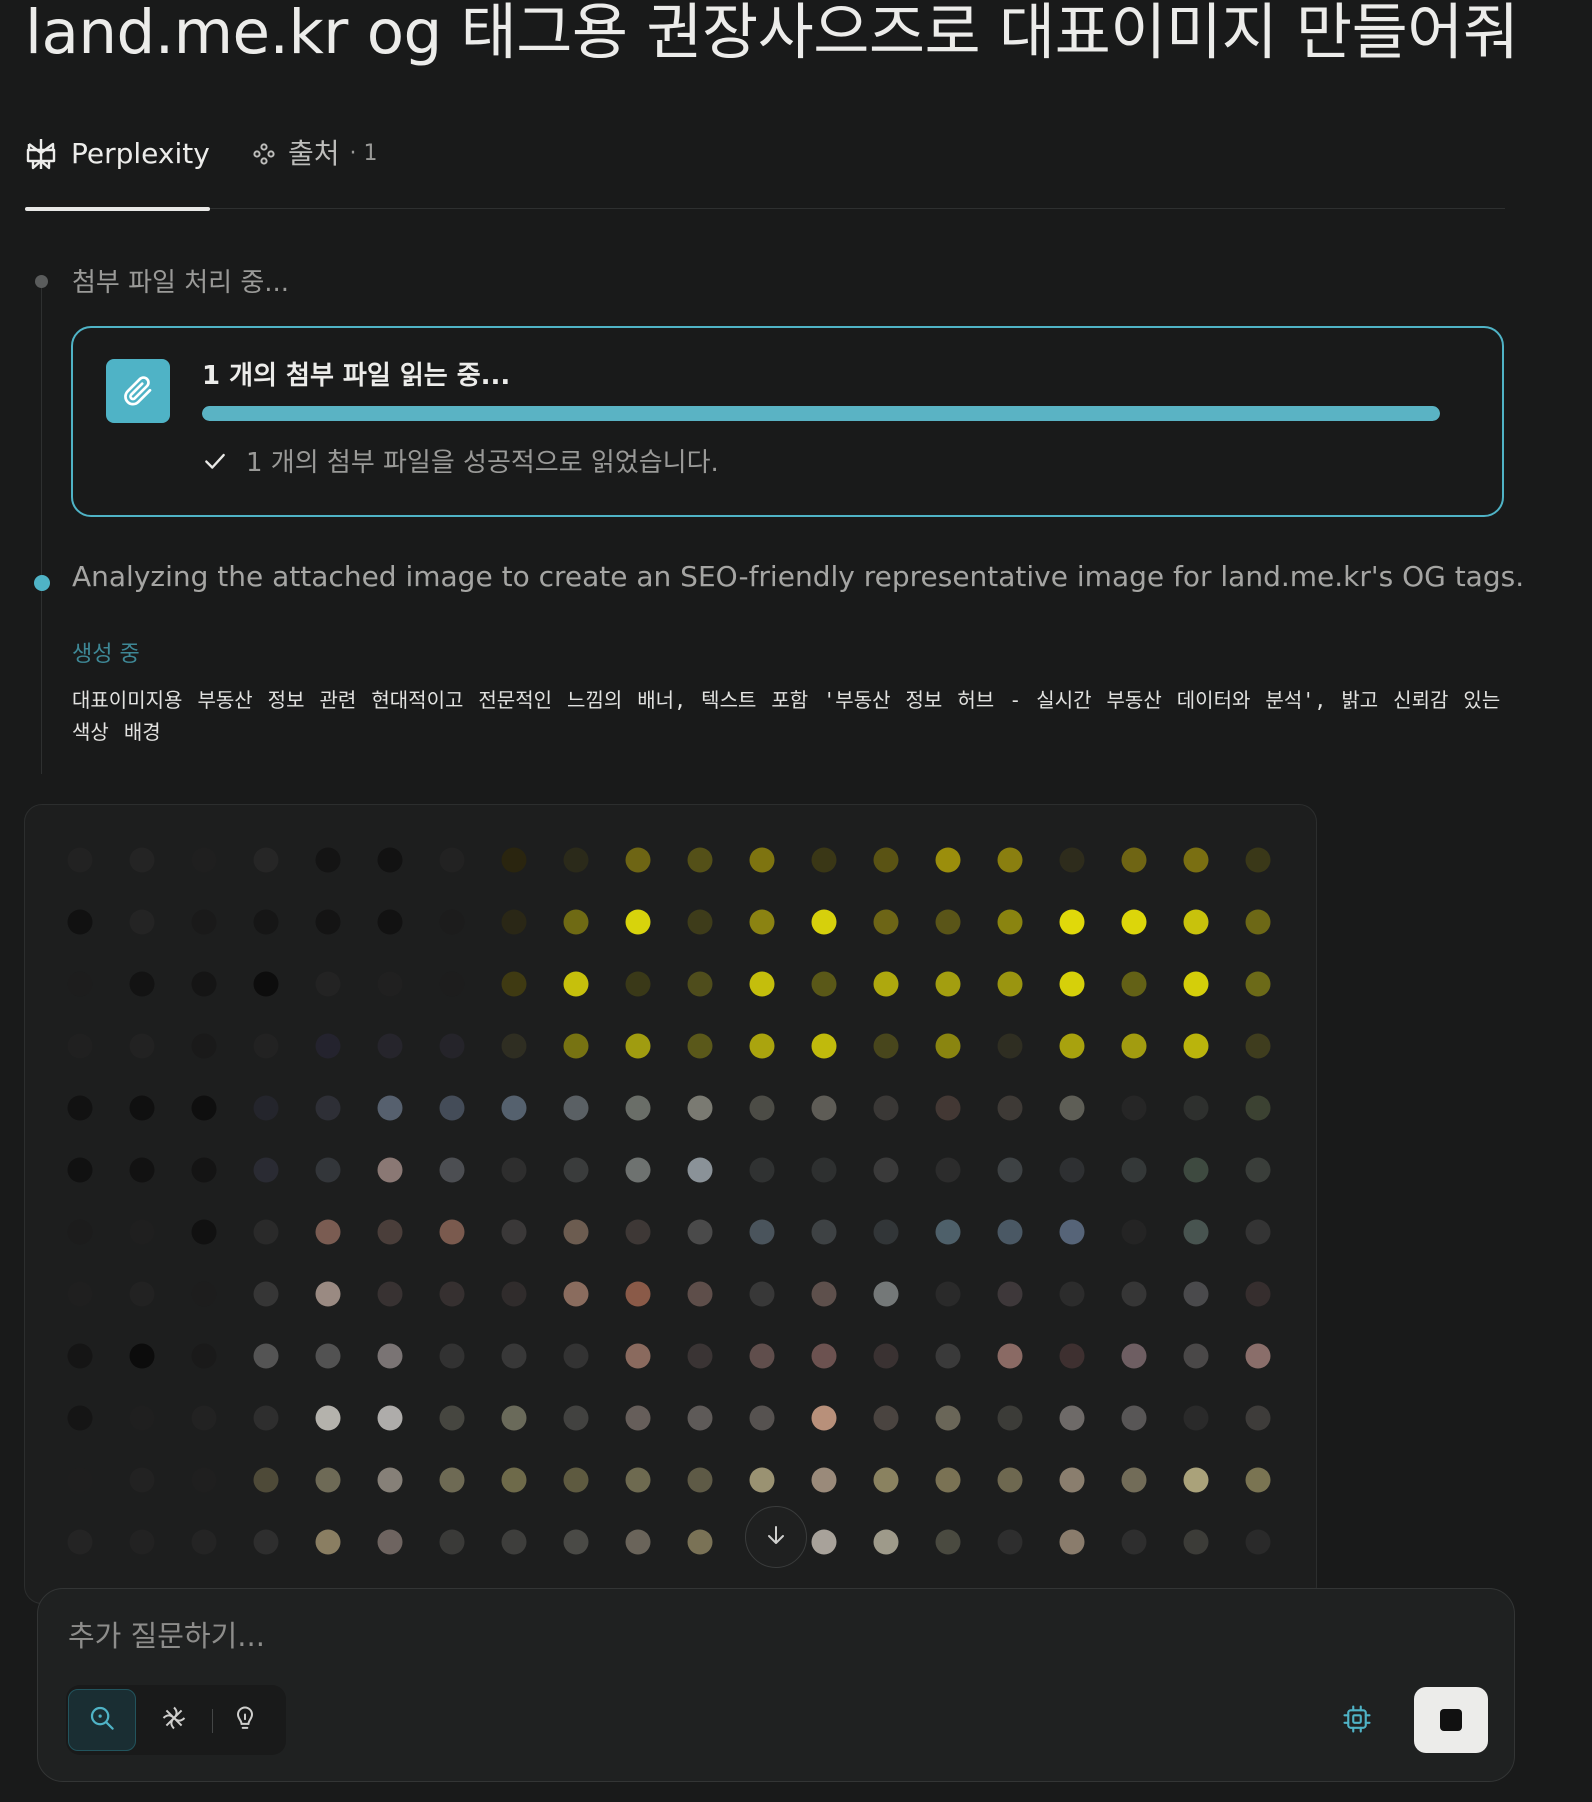 The height and width of the screenshot is (1802, 1592). I want to click on attachment-progress-bar, so click(821, 413).